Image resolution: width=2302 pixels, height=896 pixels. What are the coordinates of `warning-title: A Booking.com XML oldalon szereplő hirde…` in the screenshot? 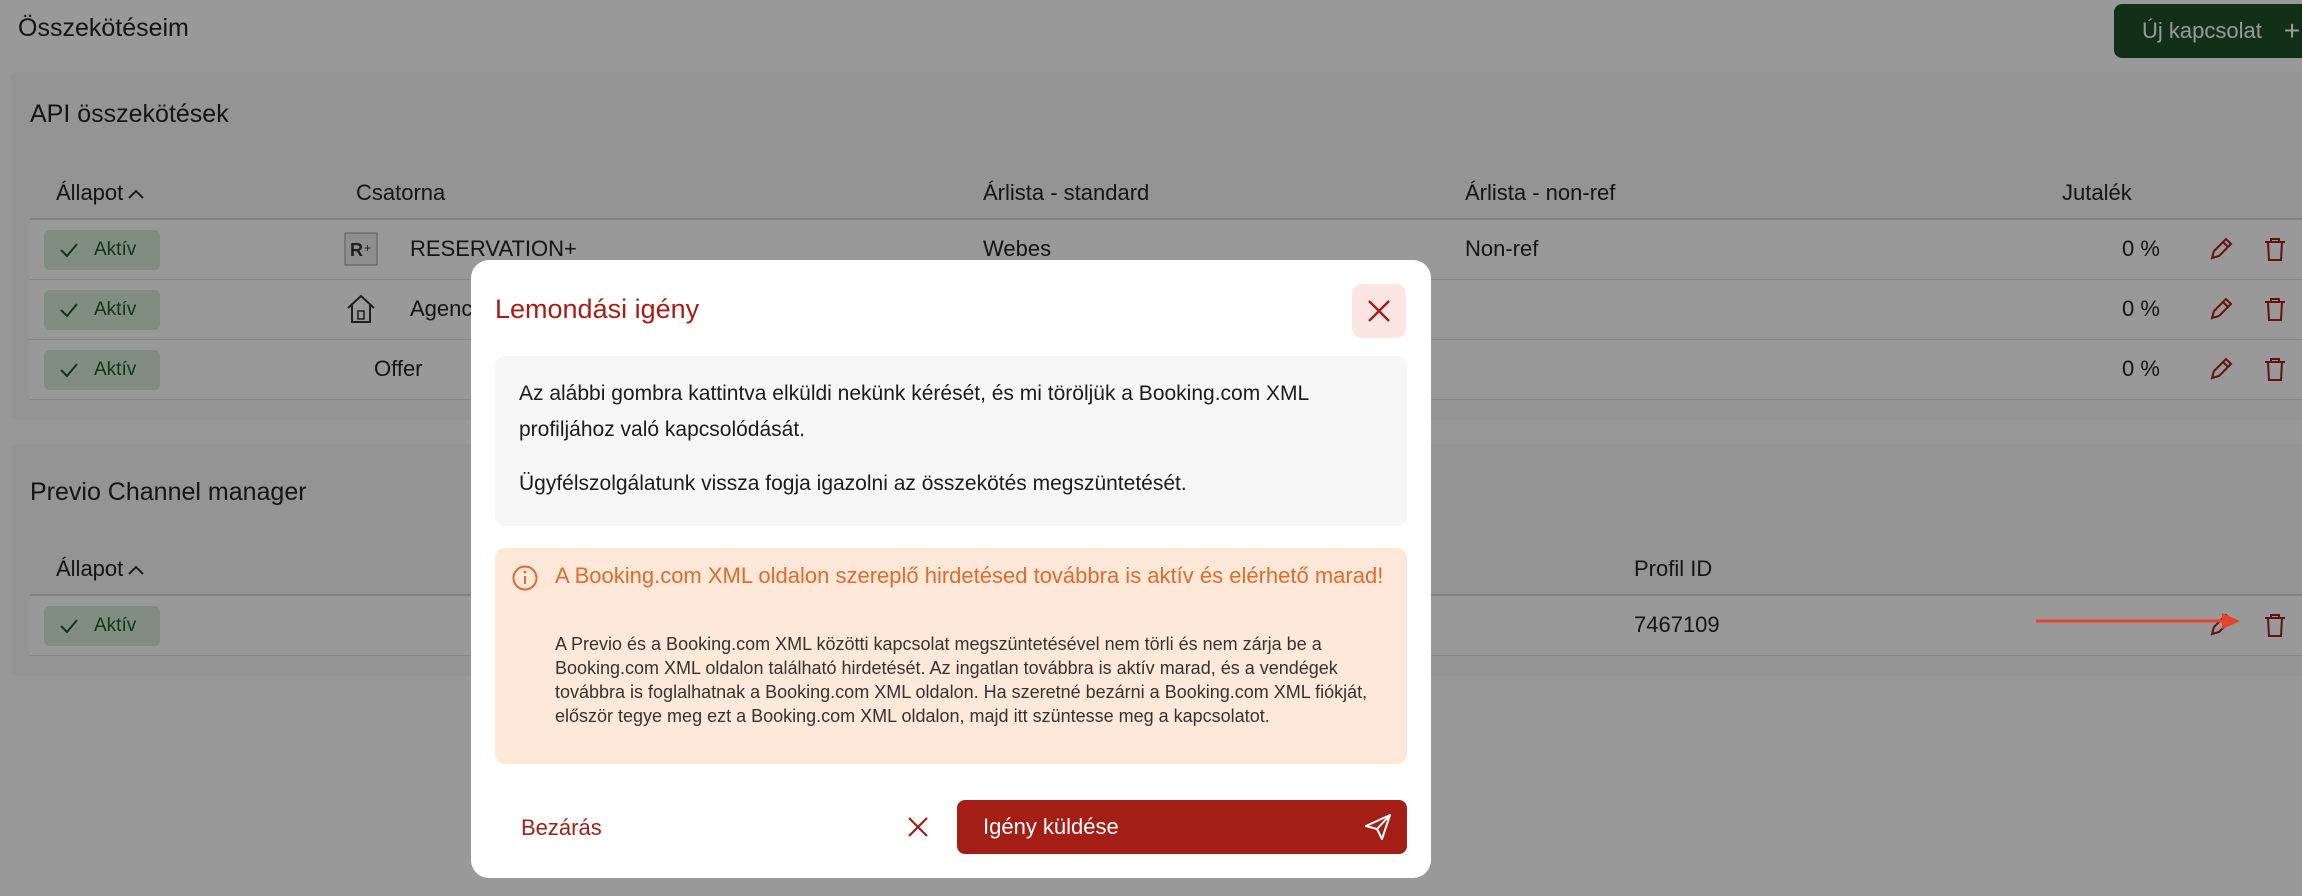 It's located at (969, 575).